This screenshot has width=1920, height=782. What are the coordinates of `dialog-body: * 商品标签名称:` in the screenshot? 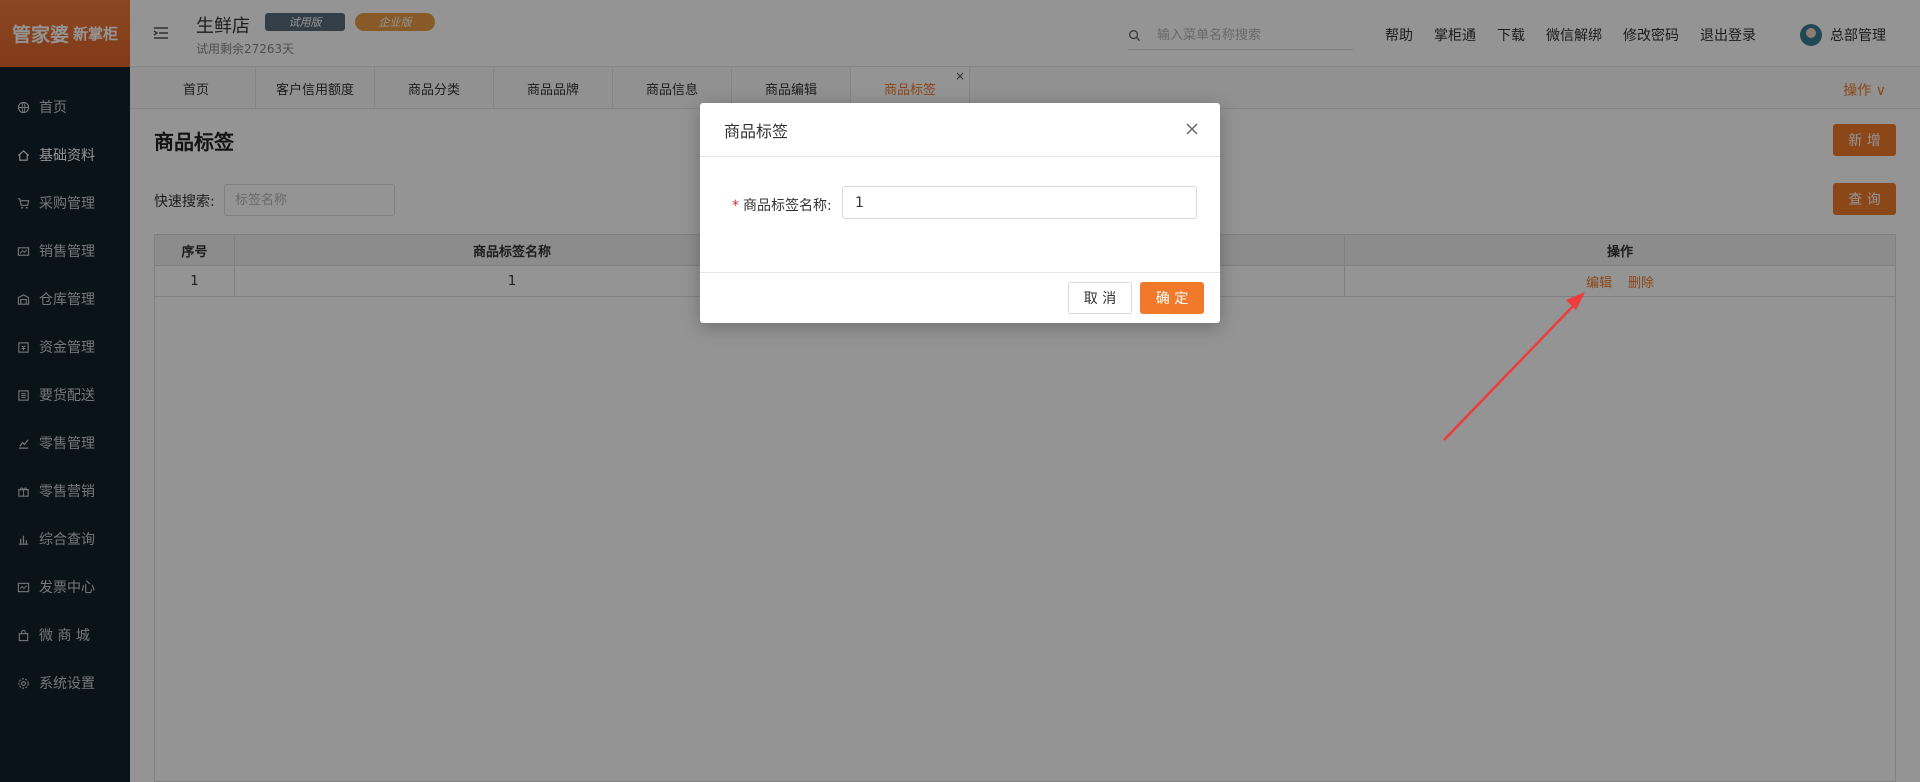 It's located at (960, 215).